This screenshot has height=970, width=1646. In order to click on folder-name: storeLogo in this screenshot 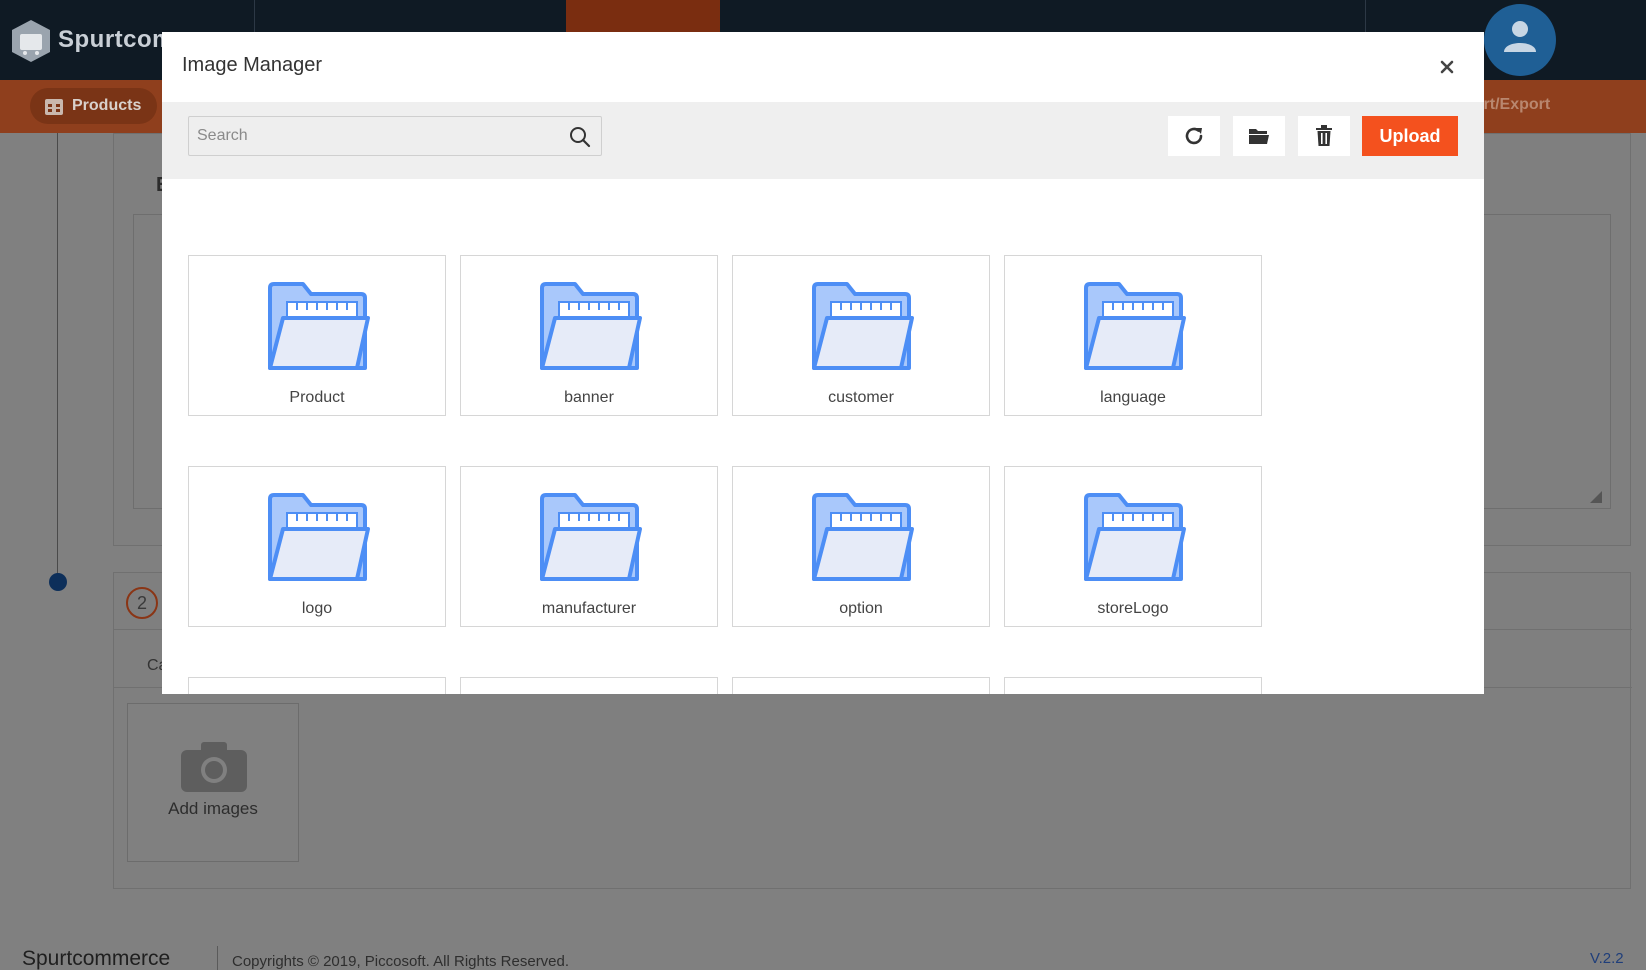, I will do `click(1133, 608)`.